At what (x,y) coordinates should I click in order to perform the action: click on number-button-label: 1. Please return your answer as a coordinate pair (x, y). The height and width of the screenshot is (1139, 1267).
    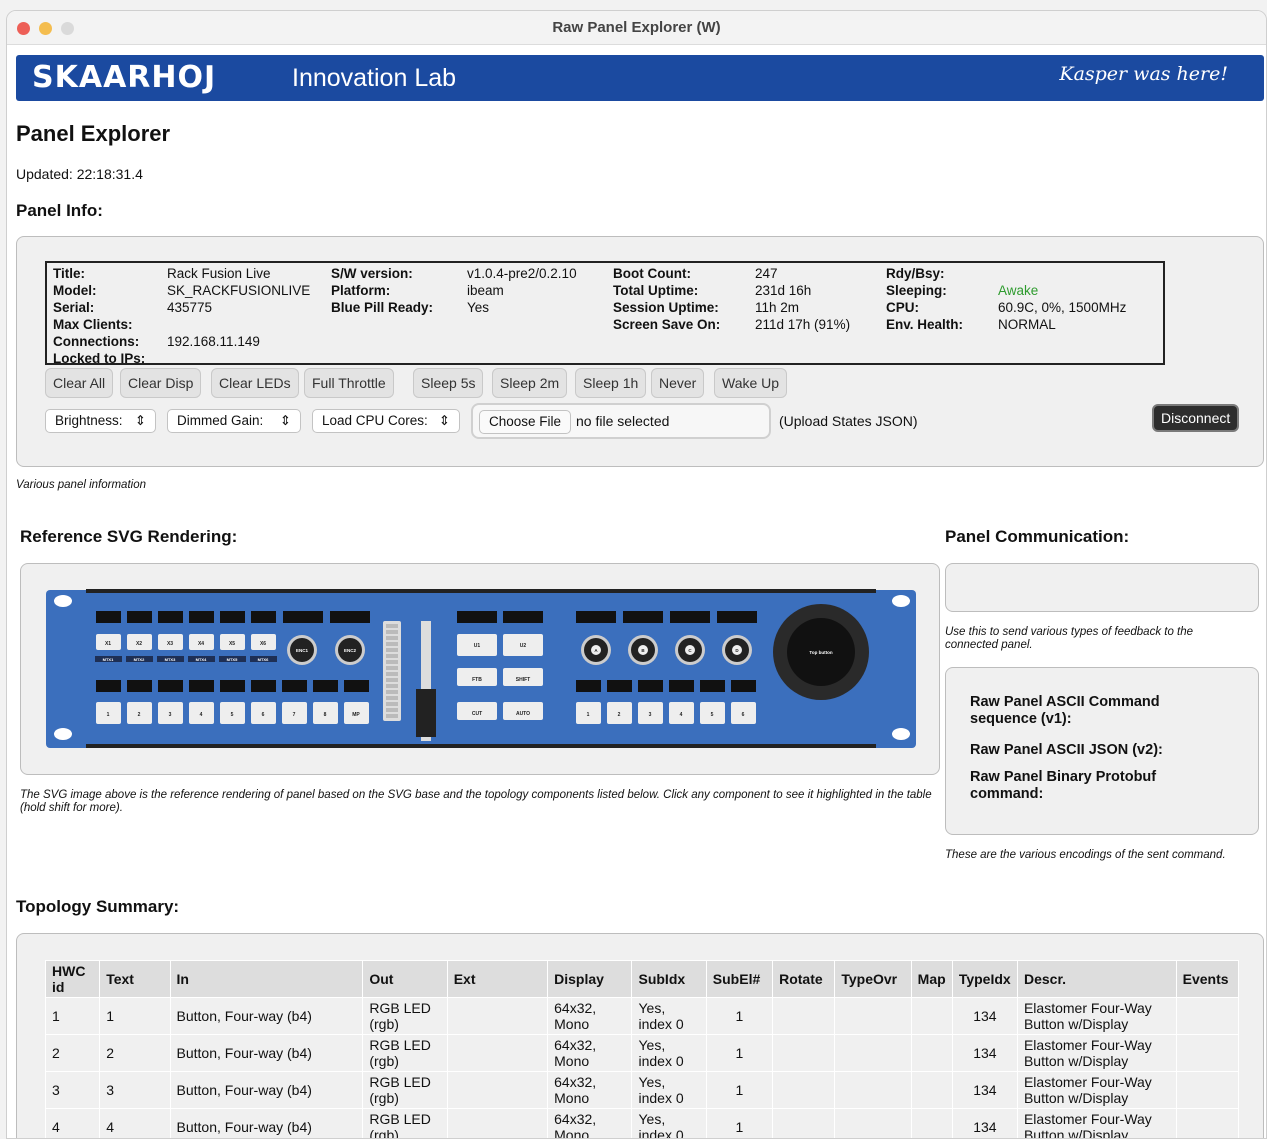
    Looking at the image, I should click on (108, 715).